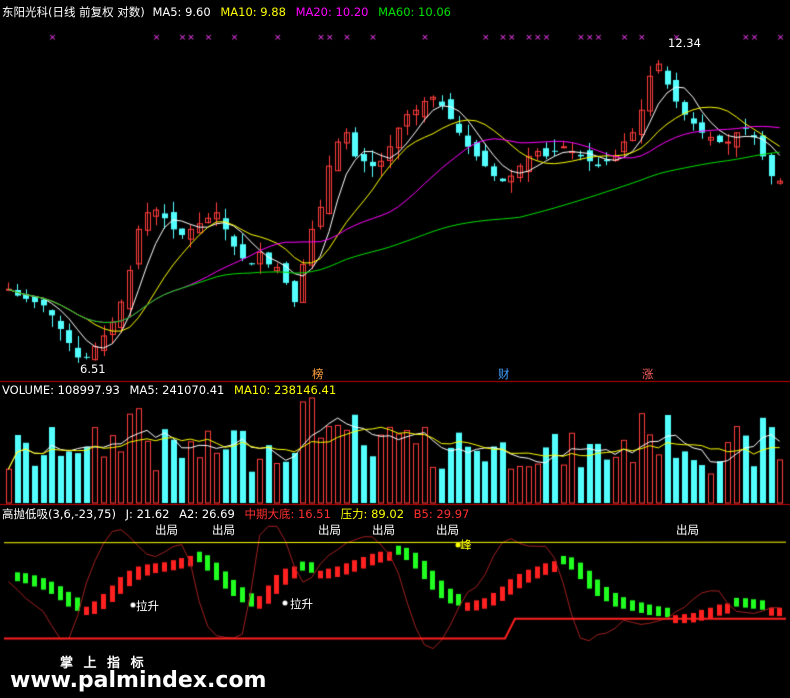 This screenshot has height=698, width=790. I want to click on price-high-annotation: 12.34, so click(684, 43).